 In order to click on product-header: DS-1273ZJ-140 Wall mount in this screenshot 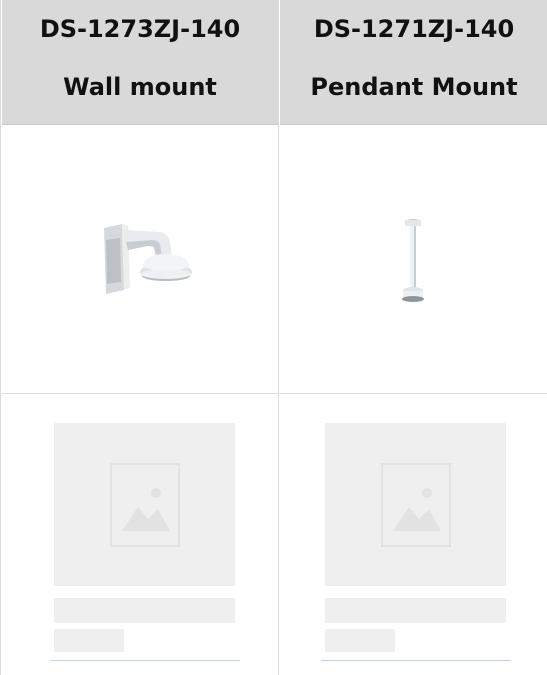, I will do `click(140, 62)`.